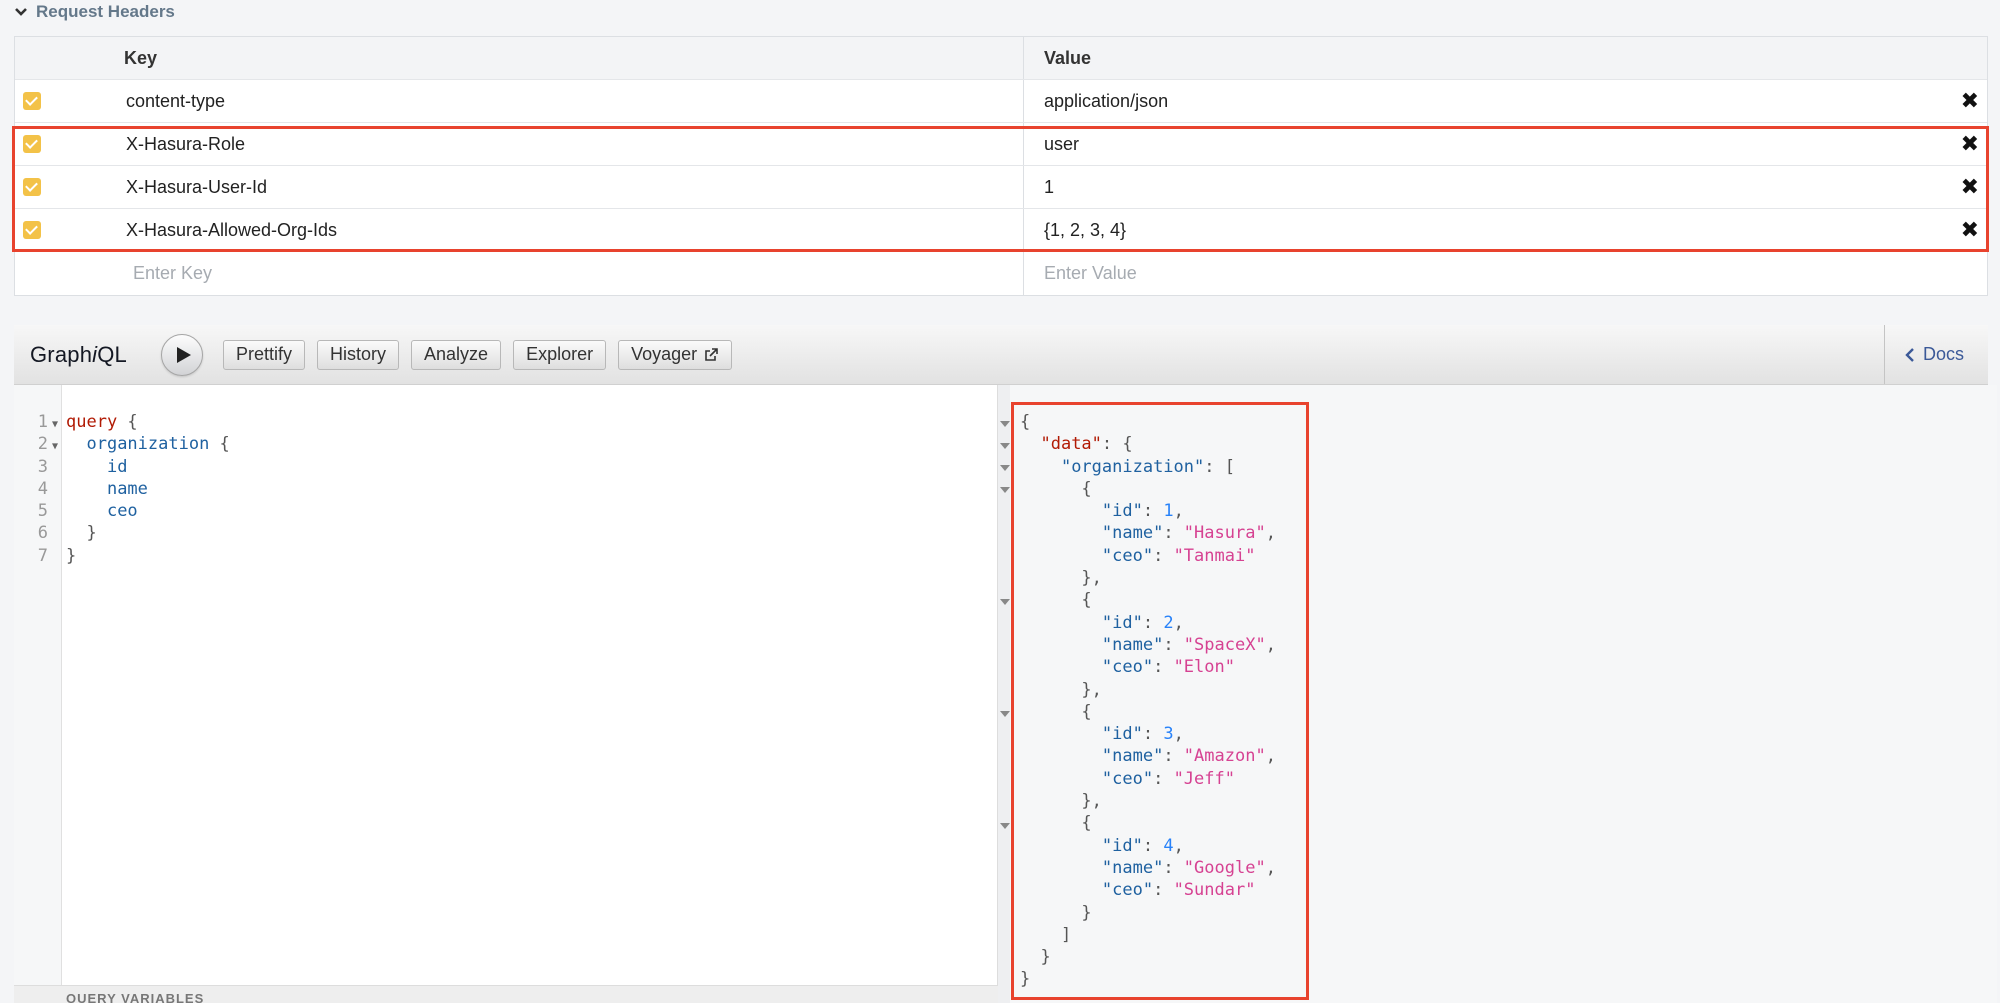 The height and width of the screenshot is (1003, 2000). What do you see at coordinates (567, 230) in the screenshot?
I see `header-key-input: X-Hasura-Allowed-Org-Ids` at bounding box center [567, 230].